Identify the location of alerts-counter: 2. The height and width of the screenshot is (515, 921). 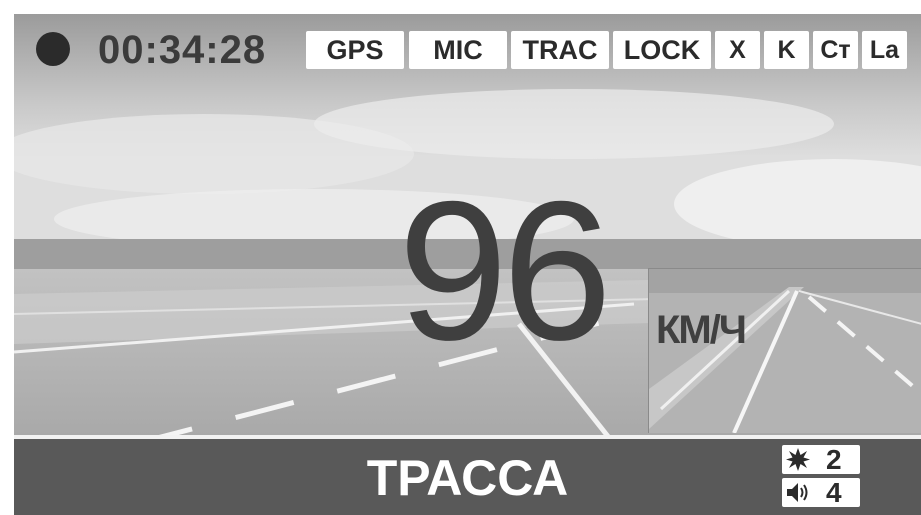
(821, 459).